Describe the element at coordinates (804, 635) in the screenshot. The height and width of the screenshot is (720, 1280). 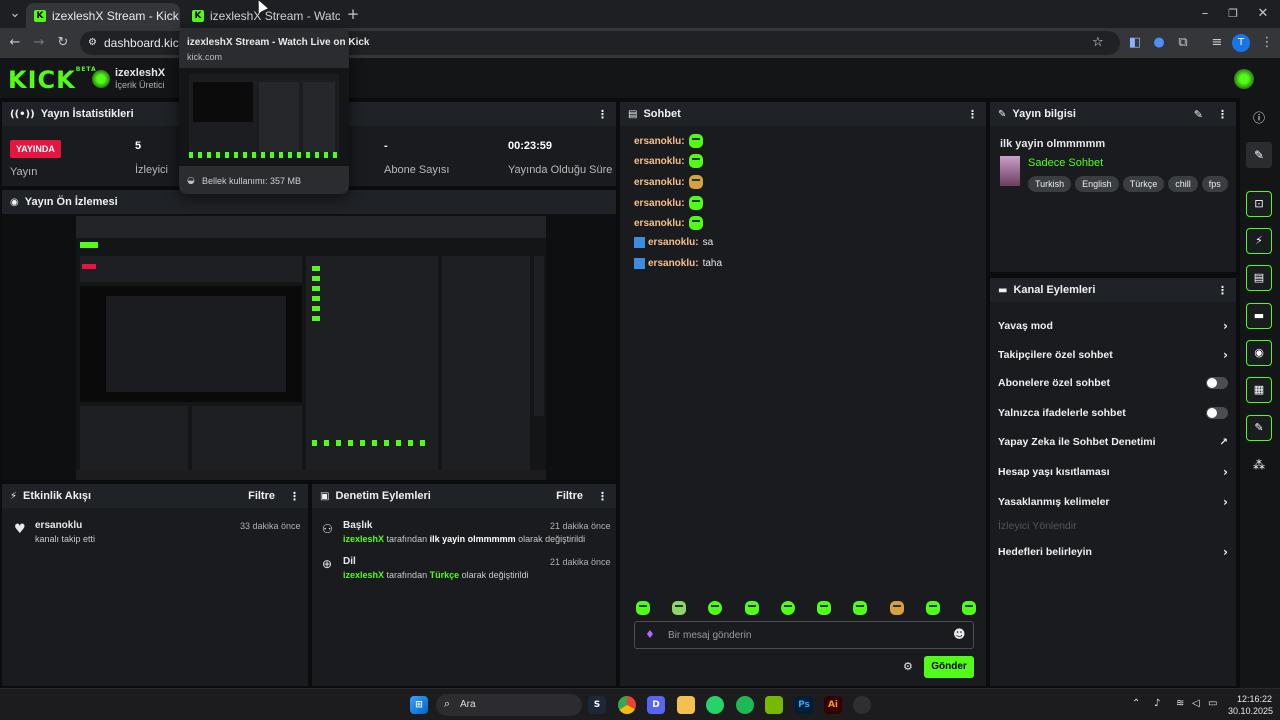
I see `chat-input: ♦ Bir mesaj gönderin ☻` at that location.